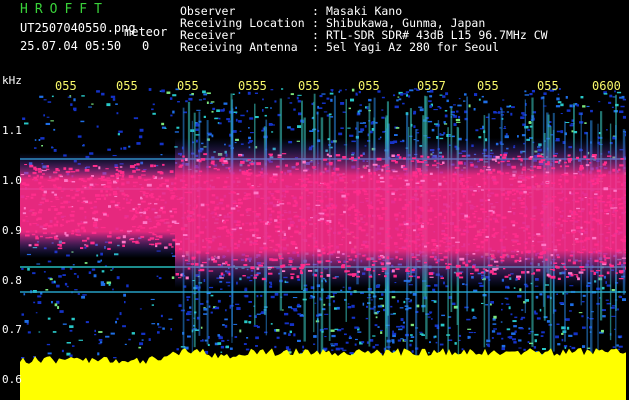 Image resolution: width=629 pixels, height=400 pixels. What do you see at coordinates (252, 86) in the screenshot?
I see `x-tick-4: 0555` at bounding box center [252, 86].